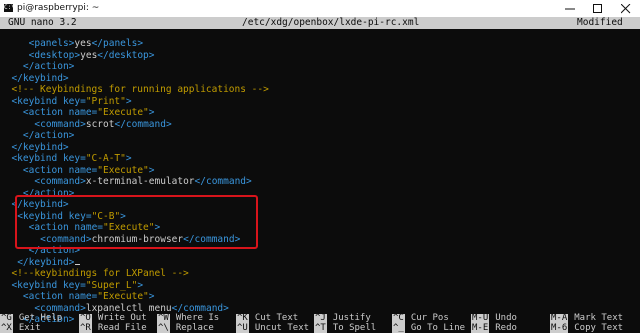 The image size is (640, 333). Describe the element at coordinates (128, 308) in the screenshot. I see `code-token: lxpanelctl menu` at that location.